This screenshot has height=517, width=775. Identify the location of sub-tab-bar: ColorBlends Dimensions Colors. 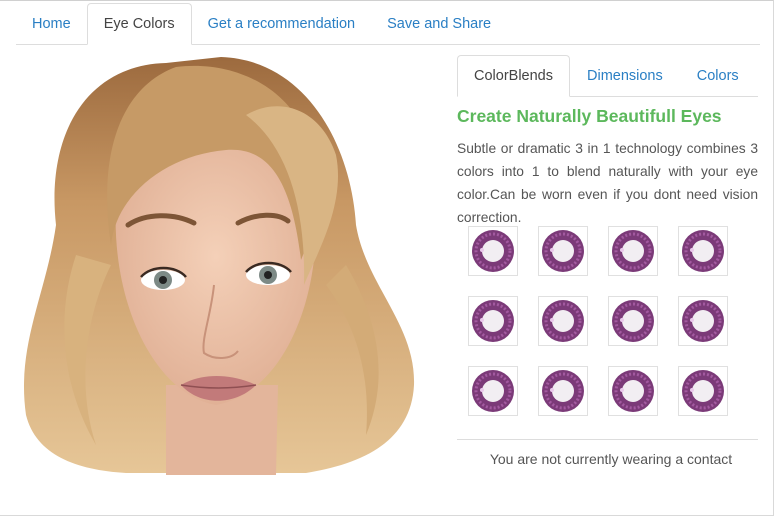
(607, 76).